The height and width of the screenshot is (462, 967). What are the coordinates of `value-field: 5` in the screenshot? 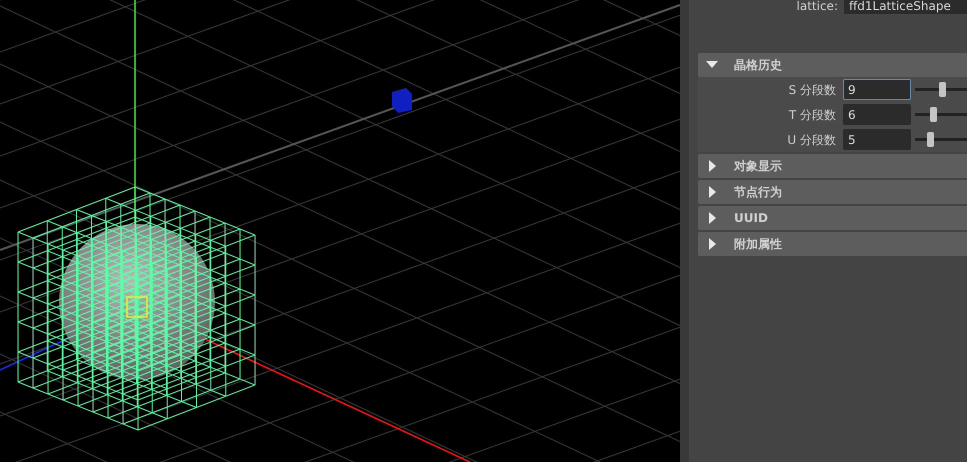 It's located at (877, 139).